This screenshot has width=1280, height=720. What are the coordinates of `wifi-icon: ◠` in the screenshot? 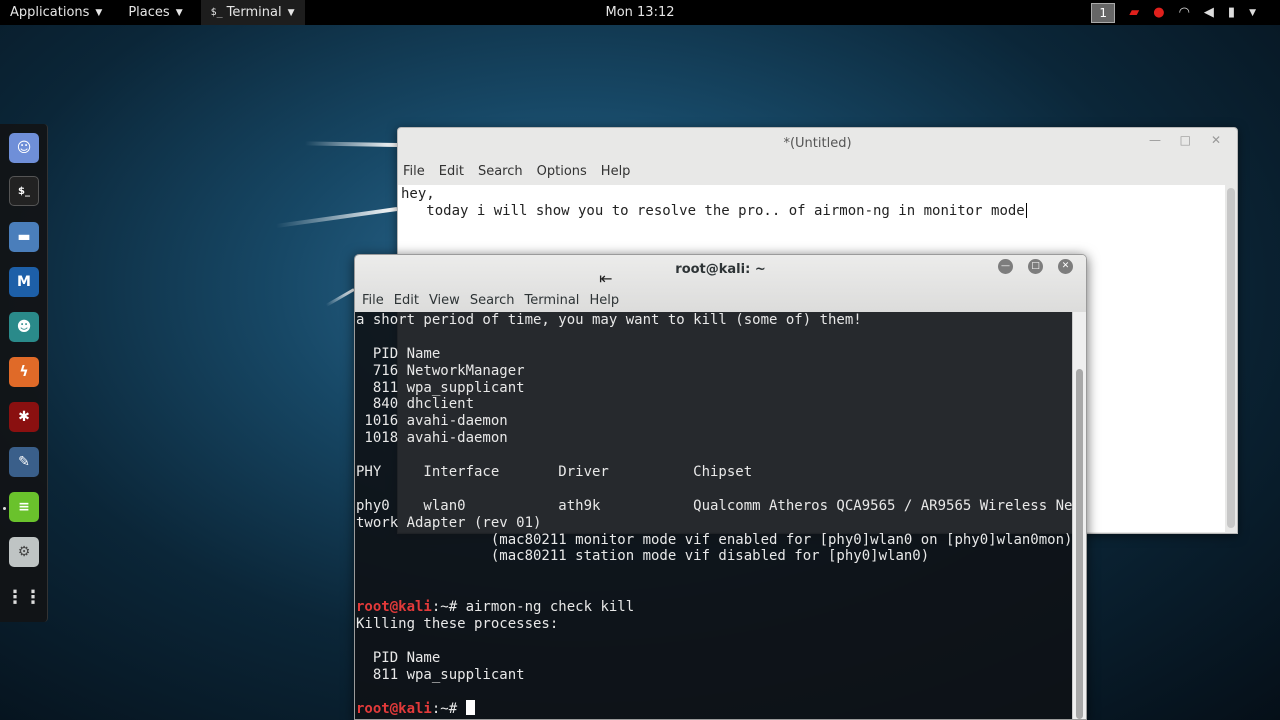 It's located at (1184, 12).